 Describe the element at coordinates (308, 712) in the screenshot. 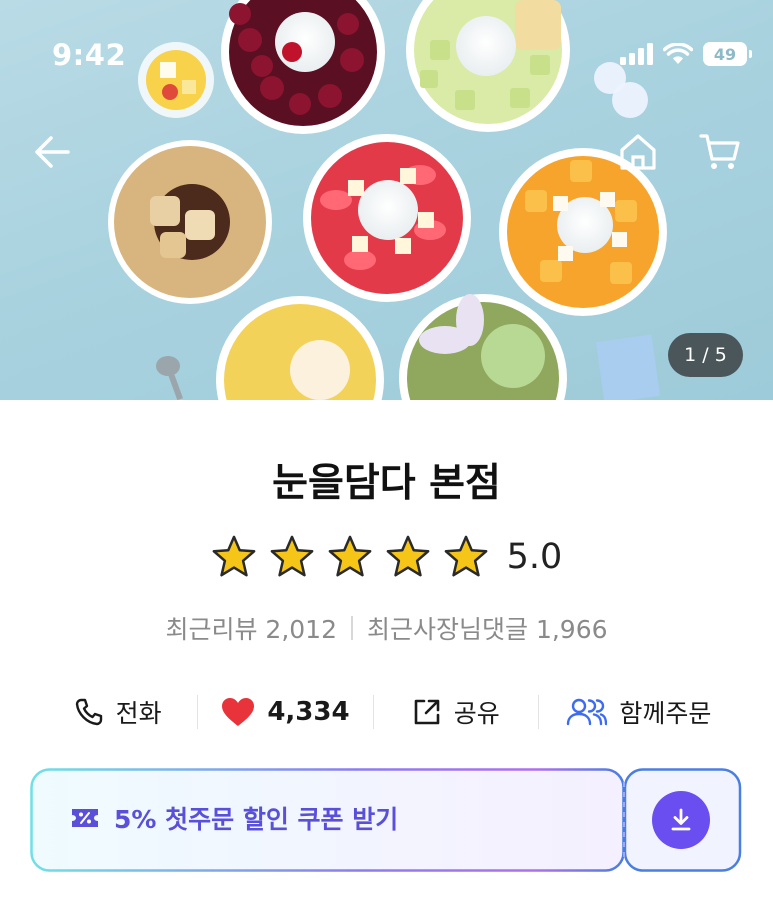

I see `likes-count: 4,334` at that location.